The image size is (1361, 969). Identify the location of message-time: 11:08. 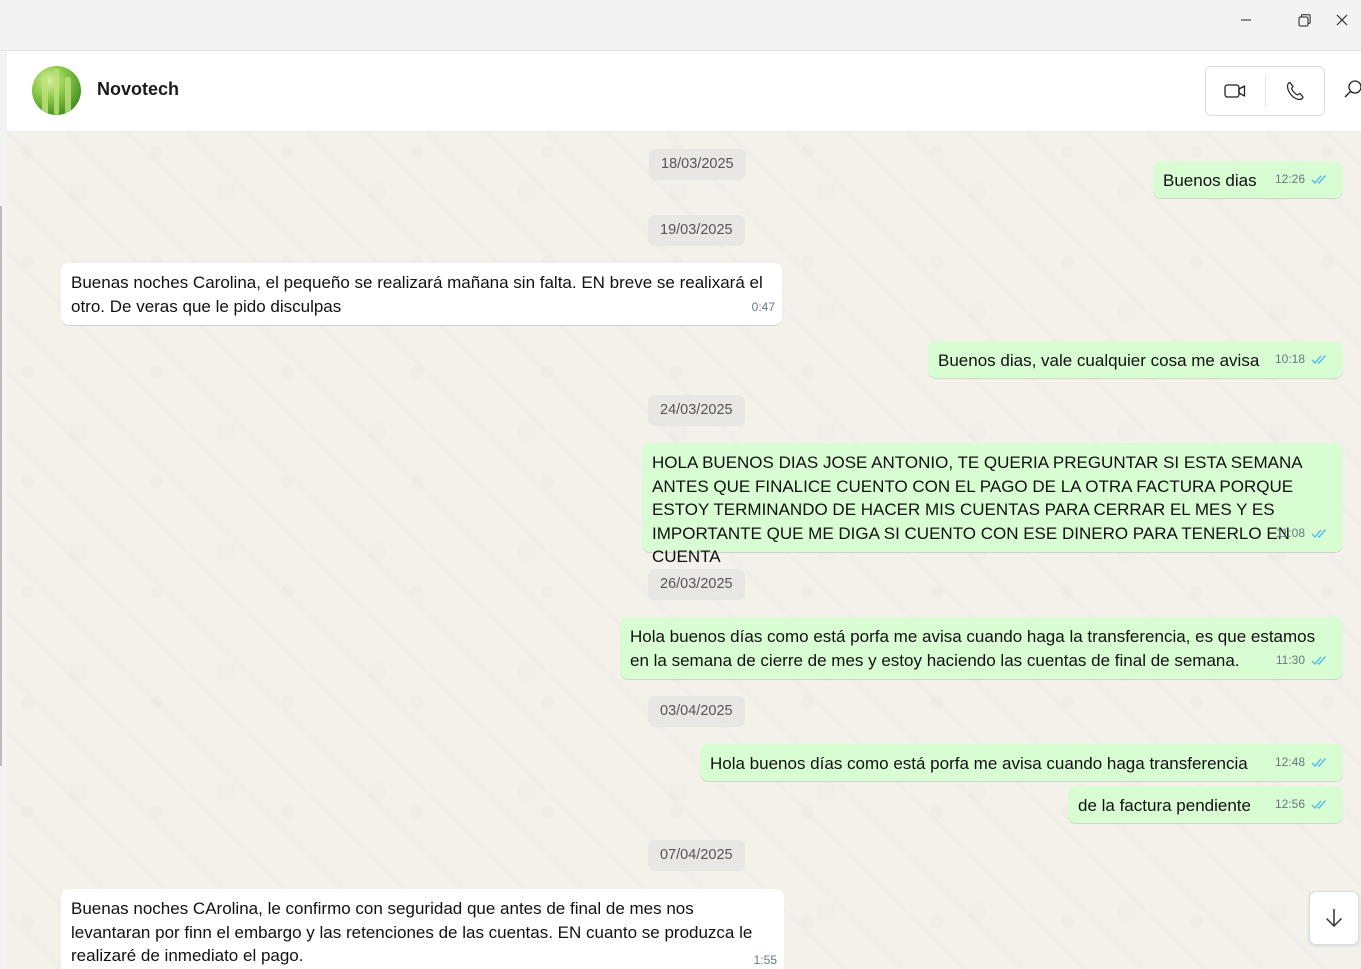
(1290, 532).